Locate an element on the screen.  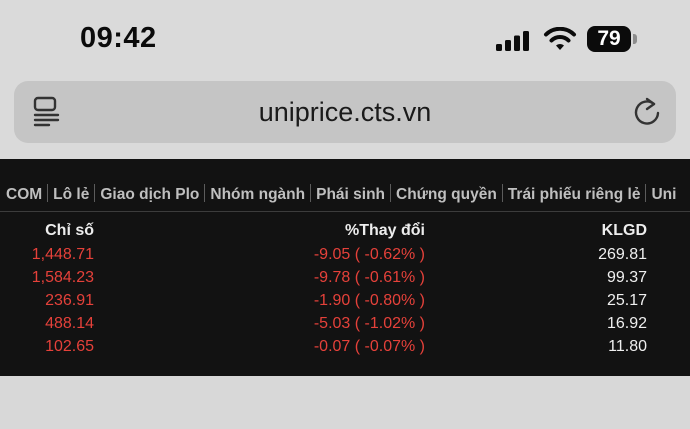
tab-phai-sinh: Phái sinh is located at coordinates (350, 195).